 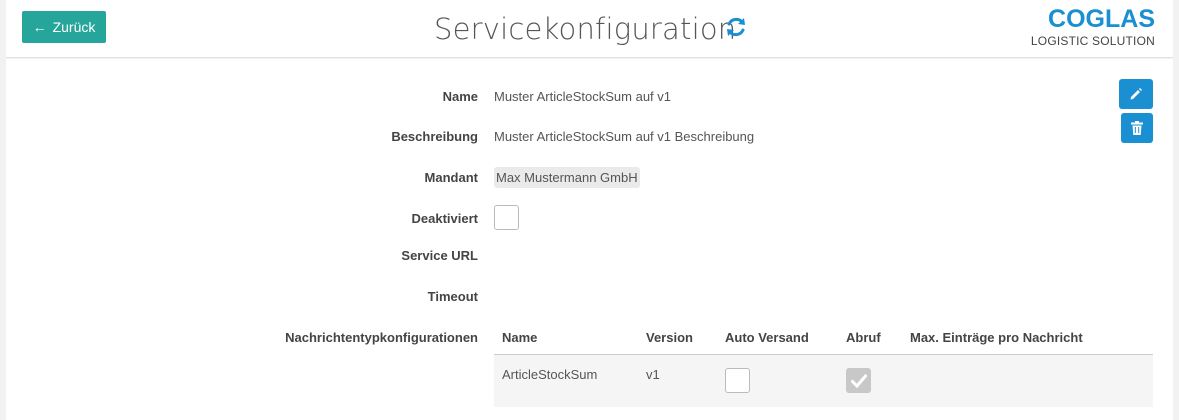 What do you see at coordinates (767, 337) in the screenshot?
I see `column-header-auto-send: Auto Versand` at bounding box center [767, 337].